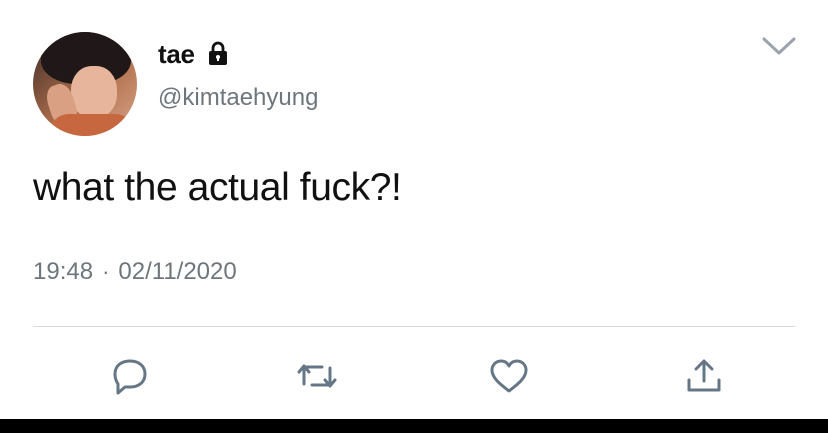  I want to click on tweet-date: 02/11/2020, so click(177, 271).